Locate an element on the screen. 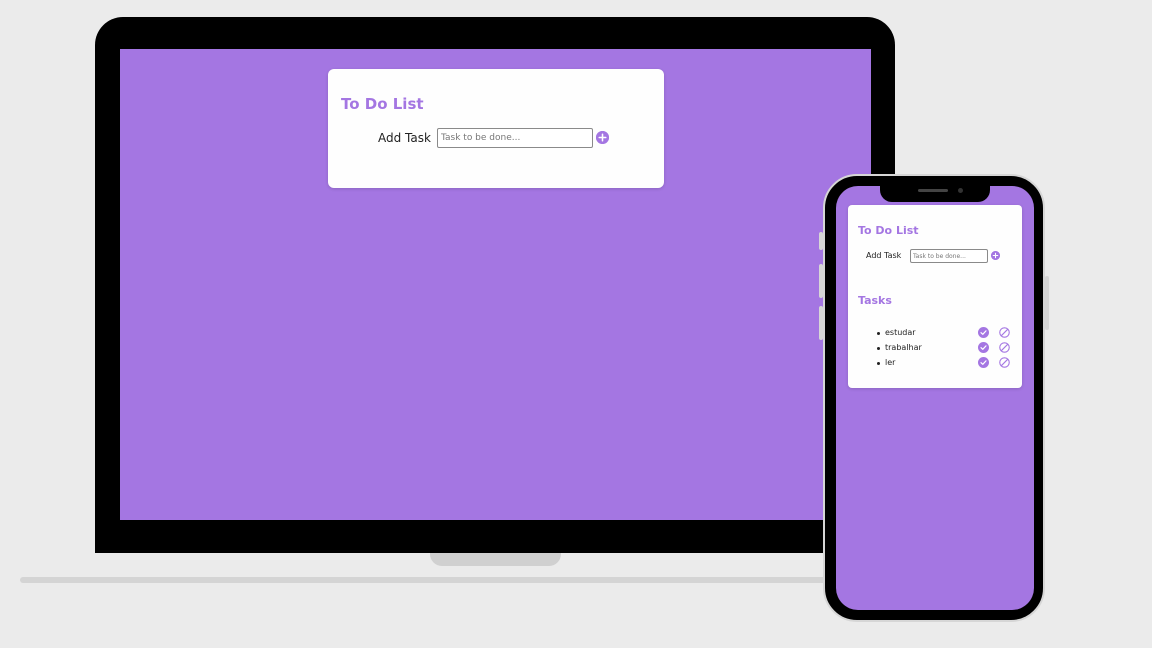 The image size is (1152, 648). phone-speaker is located at coordinates (933, 190).